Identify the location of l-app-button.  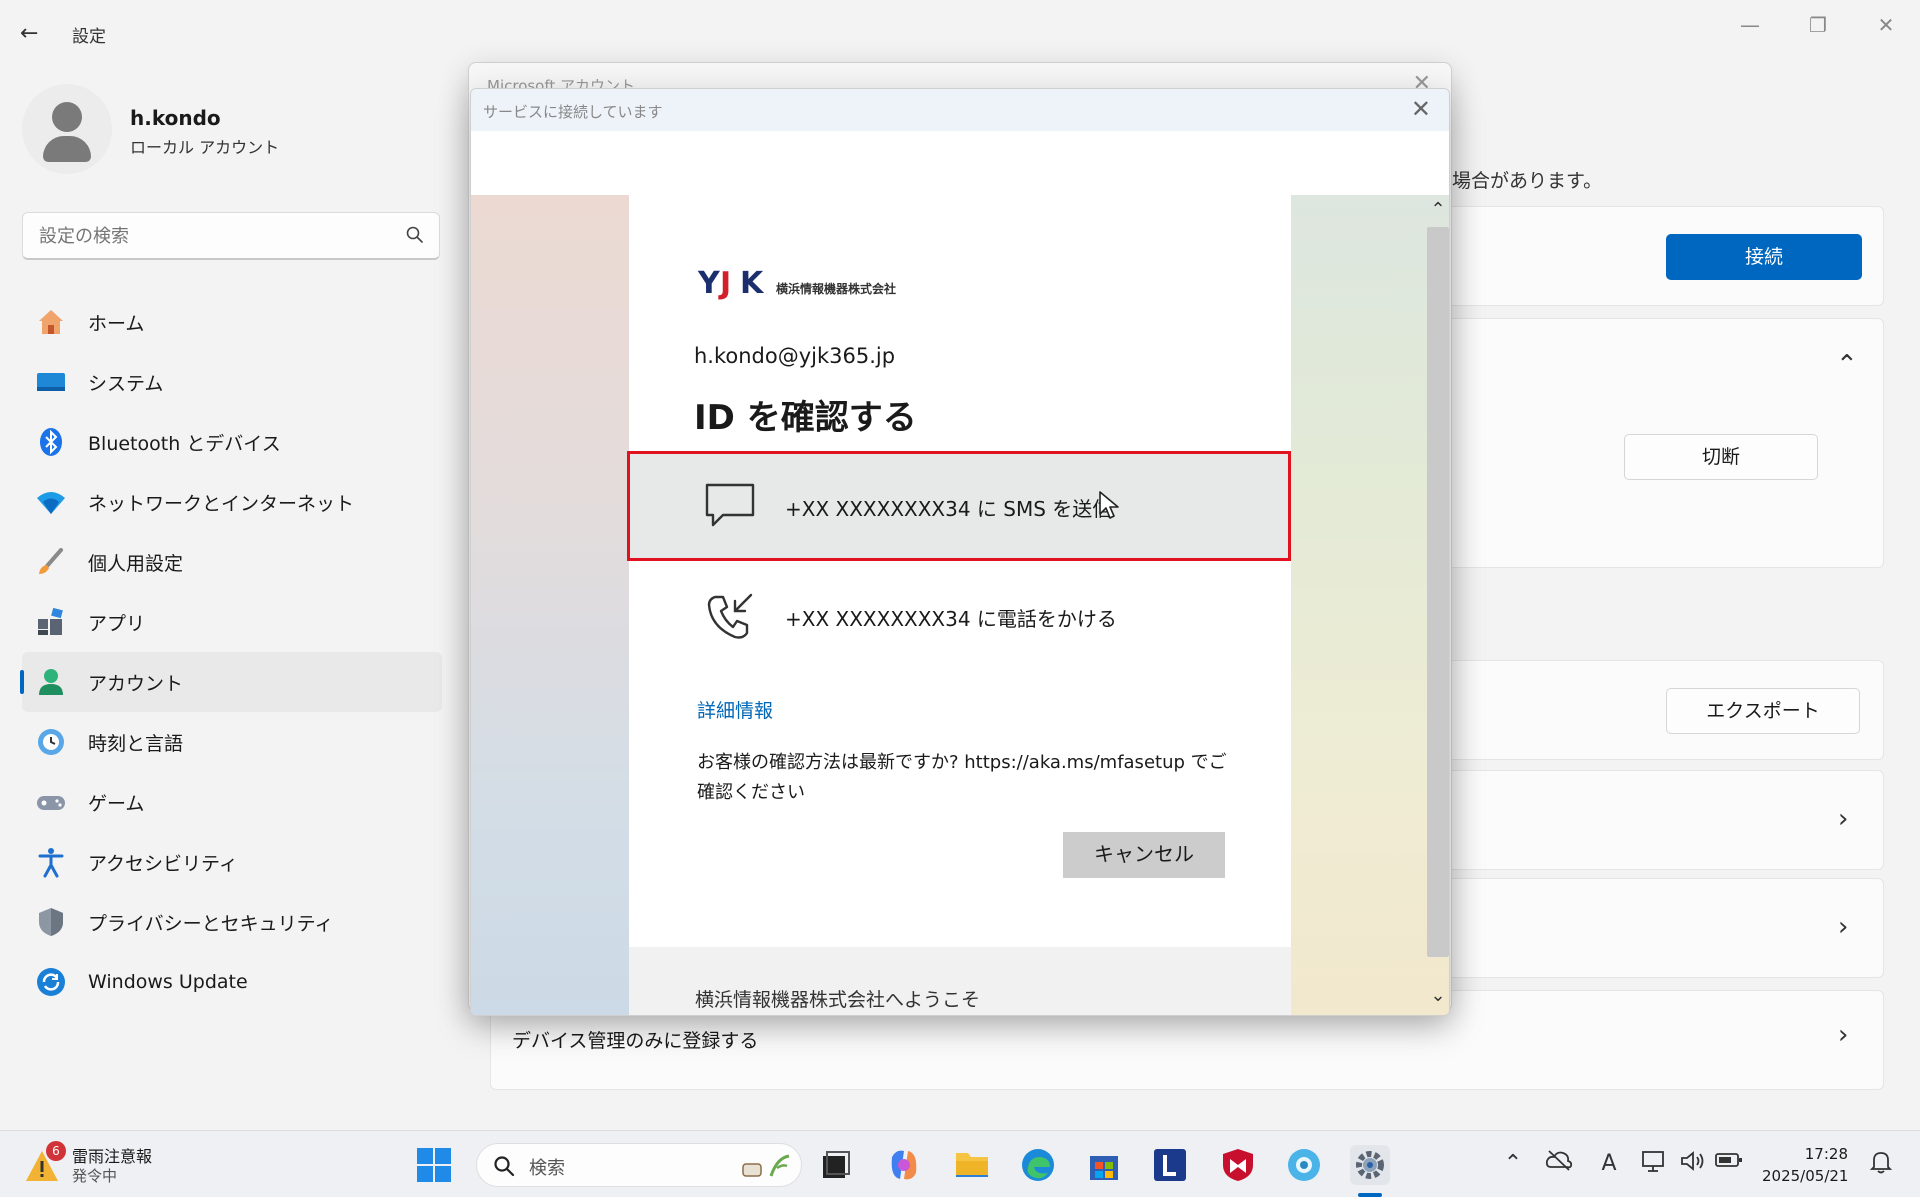
(1170, 1165).